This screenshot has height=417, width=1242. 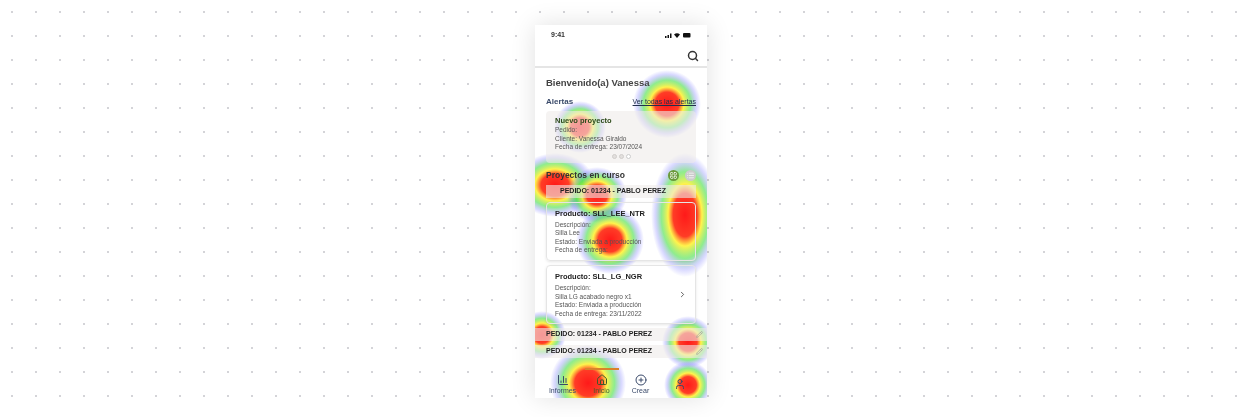 I want to click on grid-view-icon, so click(x=673, y=175).